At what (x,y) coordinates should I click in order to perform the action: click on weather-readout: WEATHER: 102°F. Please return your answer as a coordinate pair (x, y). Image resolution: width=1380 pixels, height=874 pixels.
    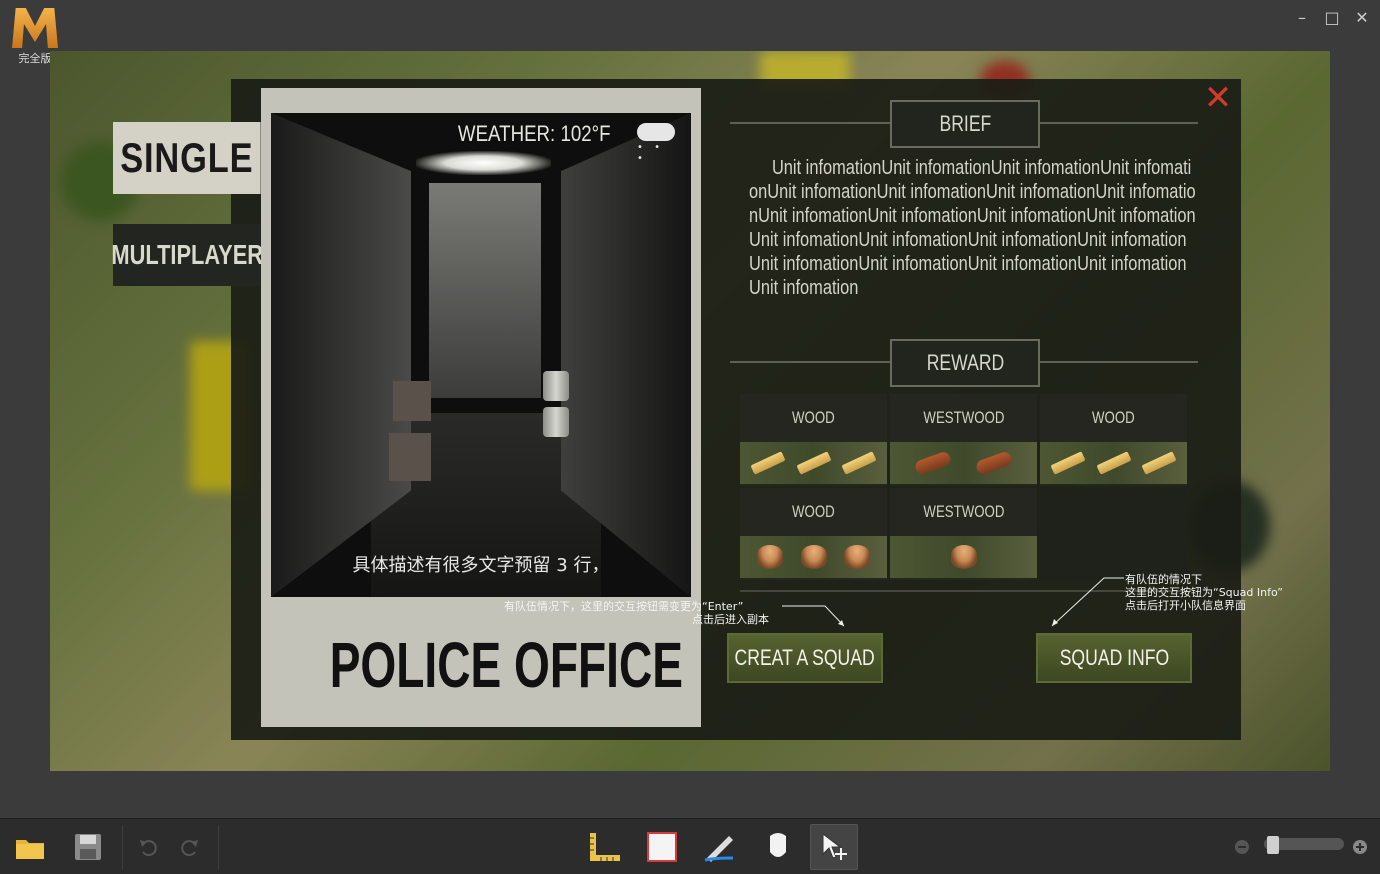
    Looking at the image, I should click on (534, 134).